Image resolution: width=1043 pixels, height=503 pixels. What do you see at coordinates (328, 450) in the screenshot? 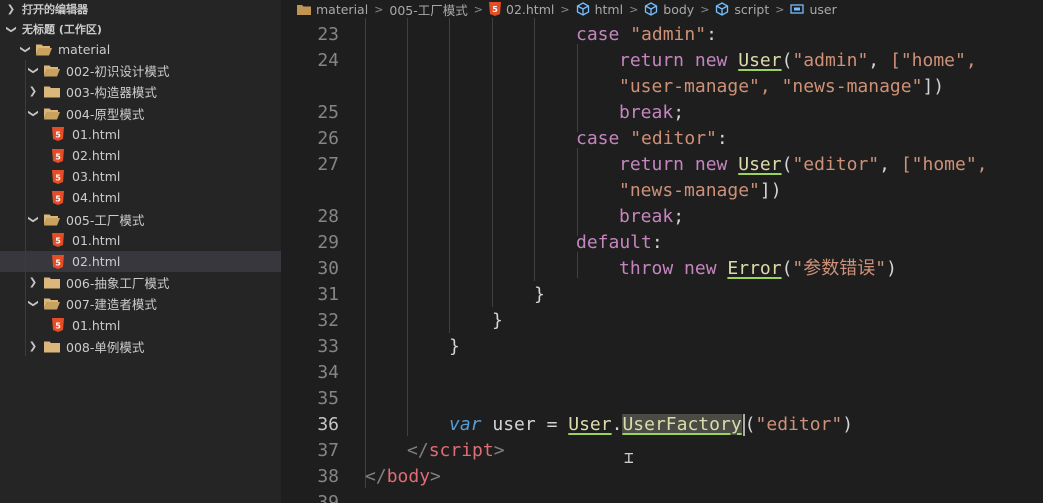
I see `line-number: 37` at bounding box center [328, 450].